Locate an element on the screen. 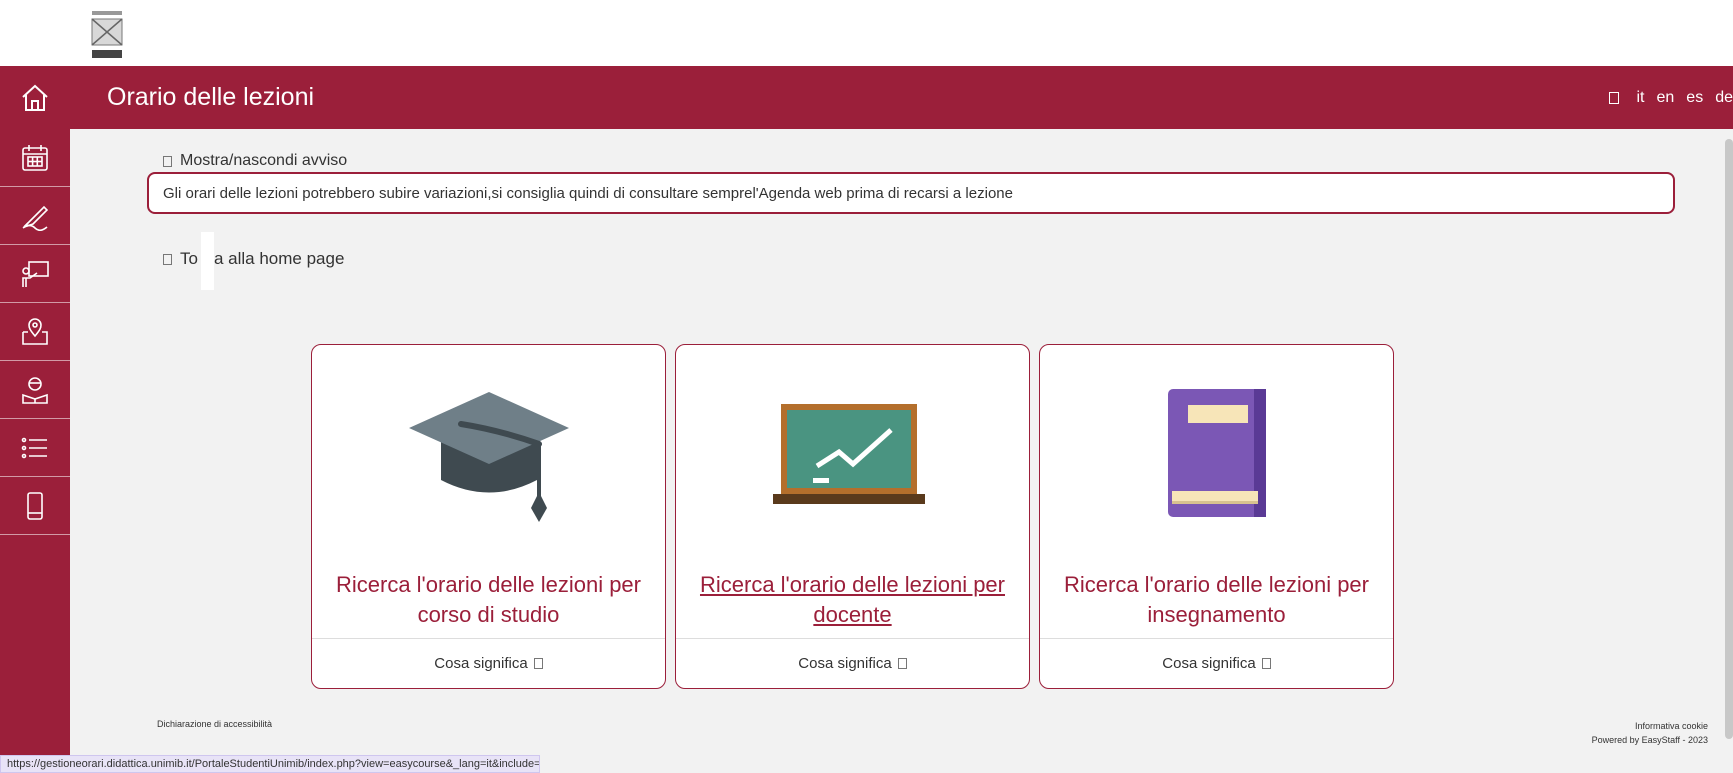  smartphone-icon is located at coordinates (35, 505).